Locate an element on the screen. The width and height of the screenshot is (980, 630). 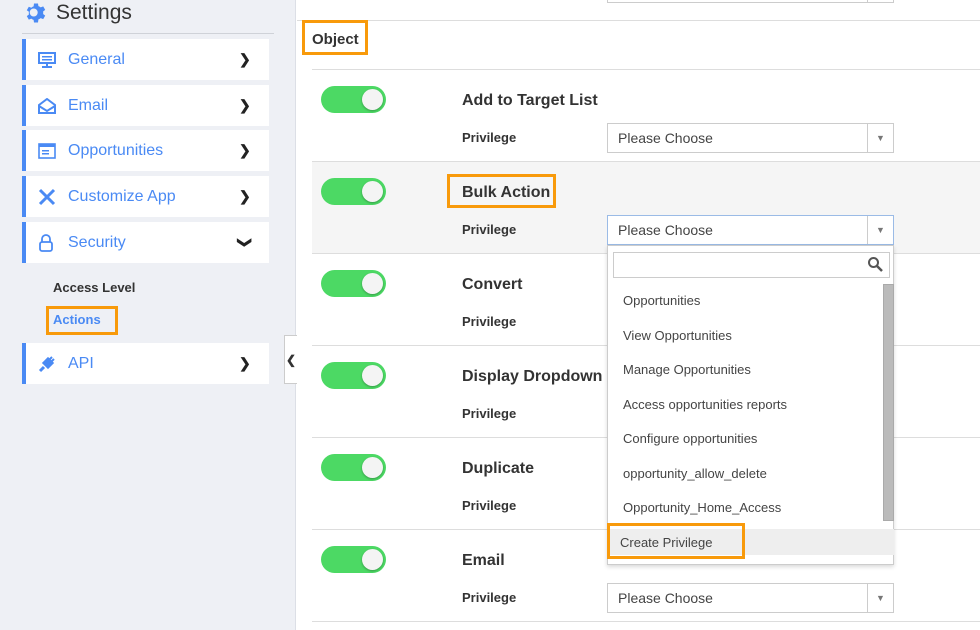
settings-title: Settings is located at coordinates (94, 12).